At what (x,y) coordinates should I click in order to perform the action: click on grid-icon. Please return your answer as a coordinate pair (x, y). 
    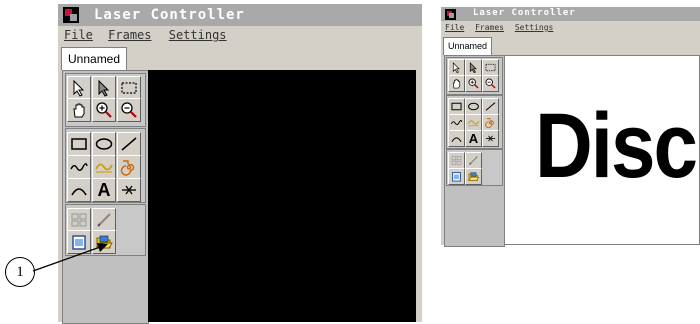
    Looking at the image, I should click on (456, 160).